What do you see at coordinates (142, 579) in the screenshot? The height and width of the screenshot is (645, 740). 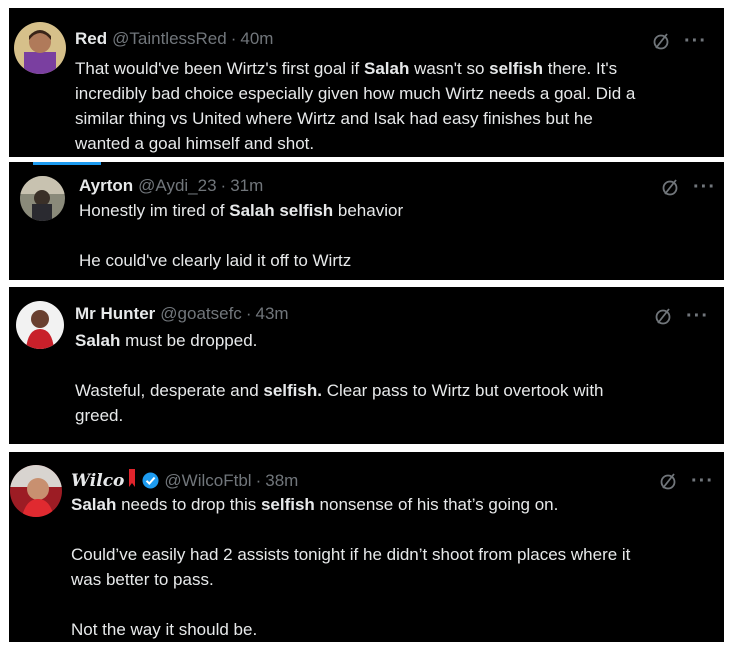 I see `tweet-line: was better to pass.` at bounding box center [142, 579].